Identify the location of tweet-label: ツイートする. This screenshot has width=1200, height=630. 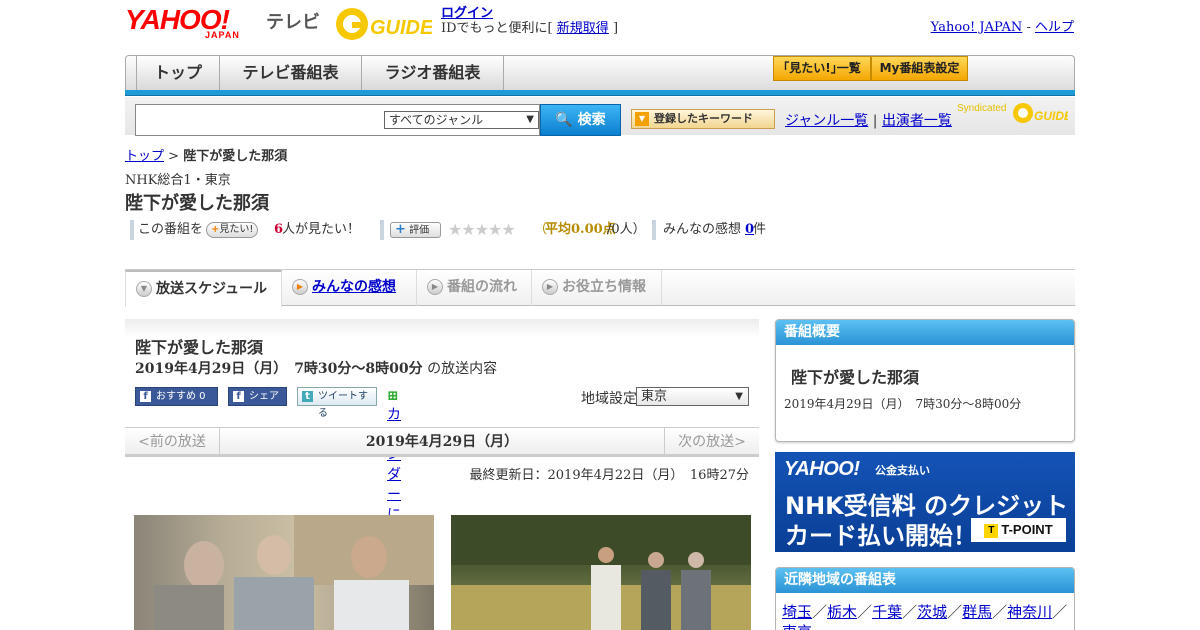
(343, 405).